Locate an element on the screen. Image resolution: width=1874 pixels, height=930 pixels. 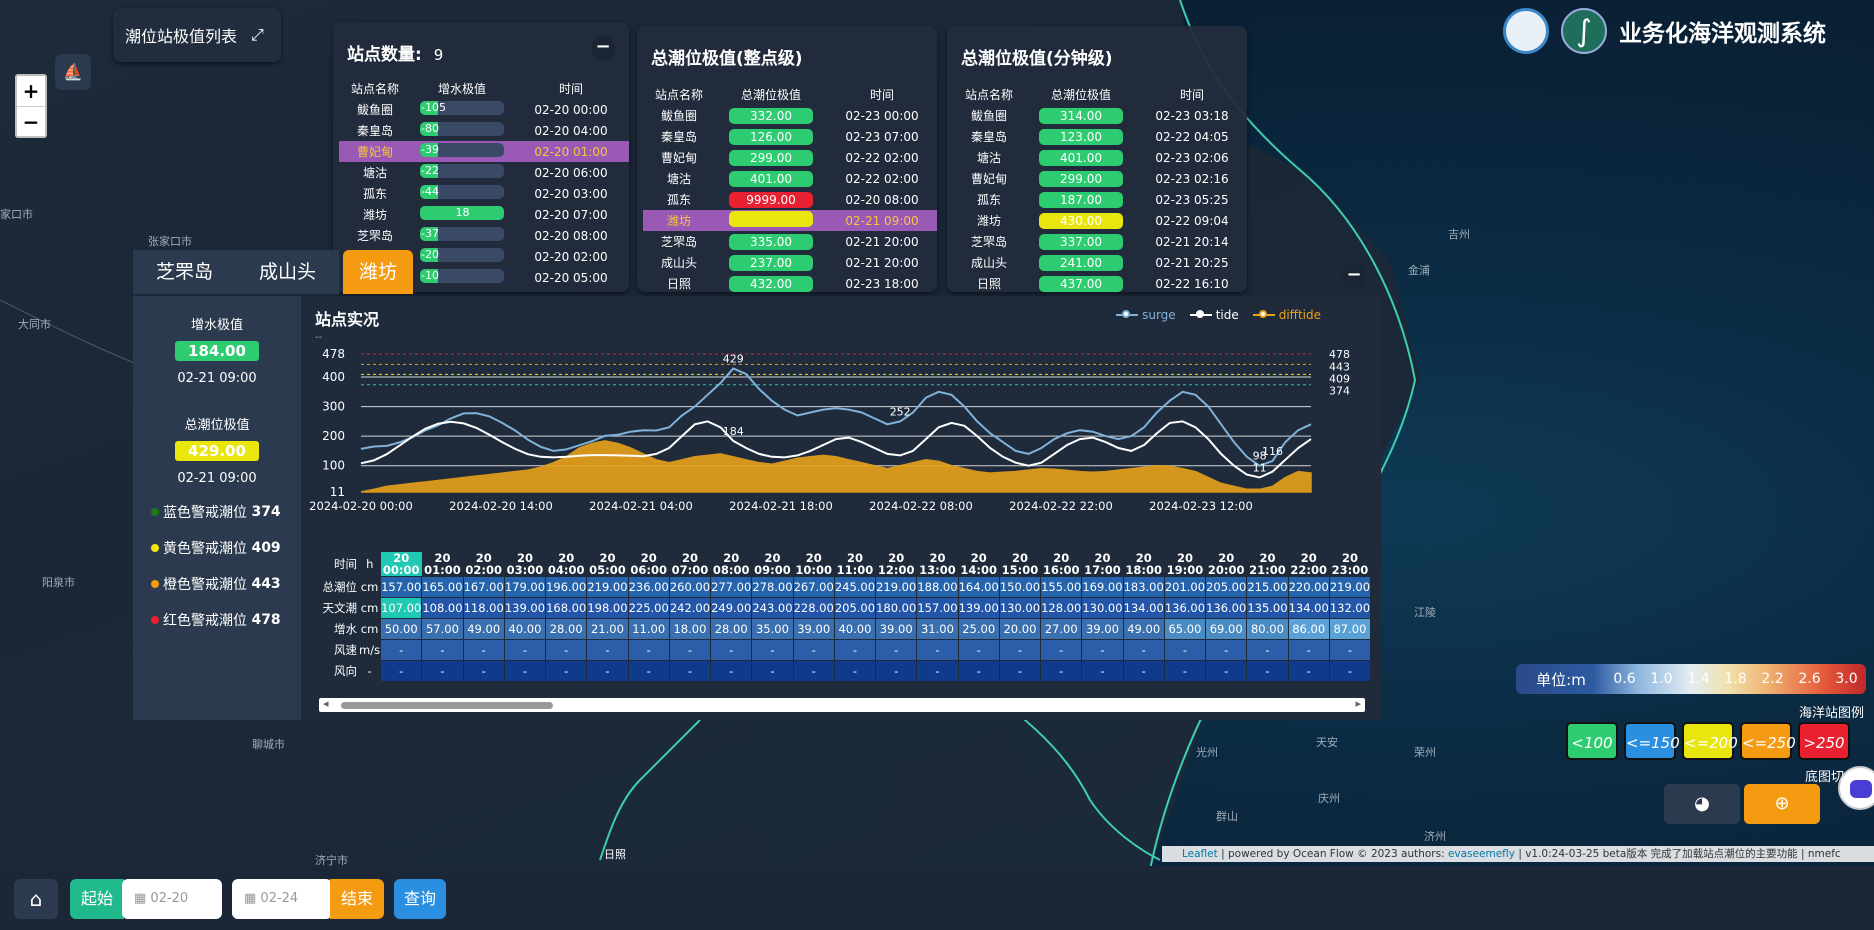
time-header: 20 05:00 is located at coordinates (607, 564).